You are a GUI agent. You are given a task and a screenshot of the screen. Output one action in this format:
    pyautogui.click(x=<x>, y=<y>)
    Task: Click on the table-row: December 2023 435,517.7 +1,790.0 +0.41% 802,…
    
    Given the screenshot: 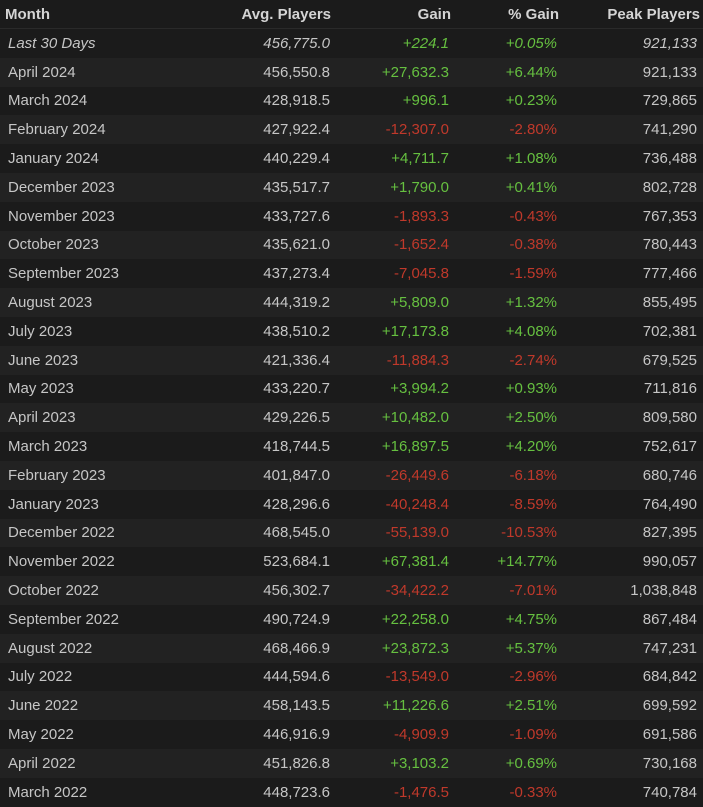 What is the action you would take?
    pyautogui.click(x=351, y=187)
    